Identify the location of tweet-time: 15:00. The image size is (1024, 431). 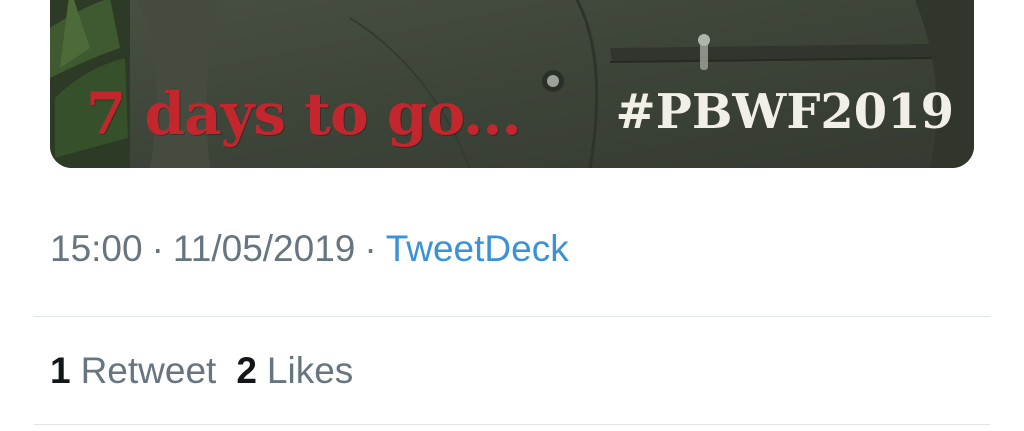
(96, 248).